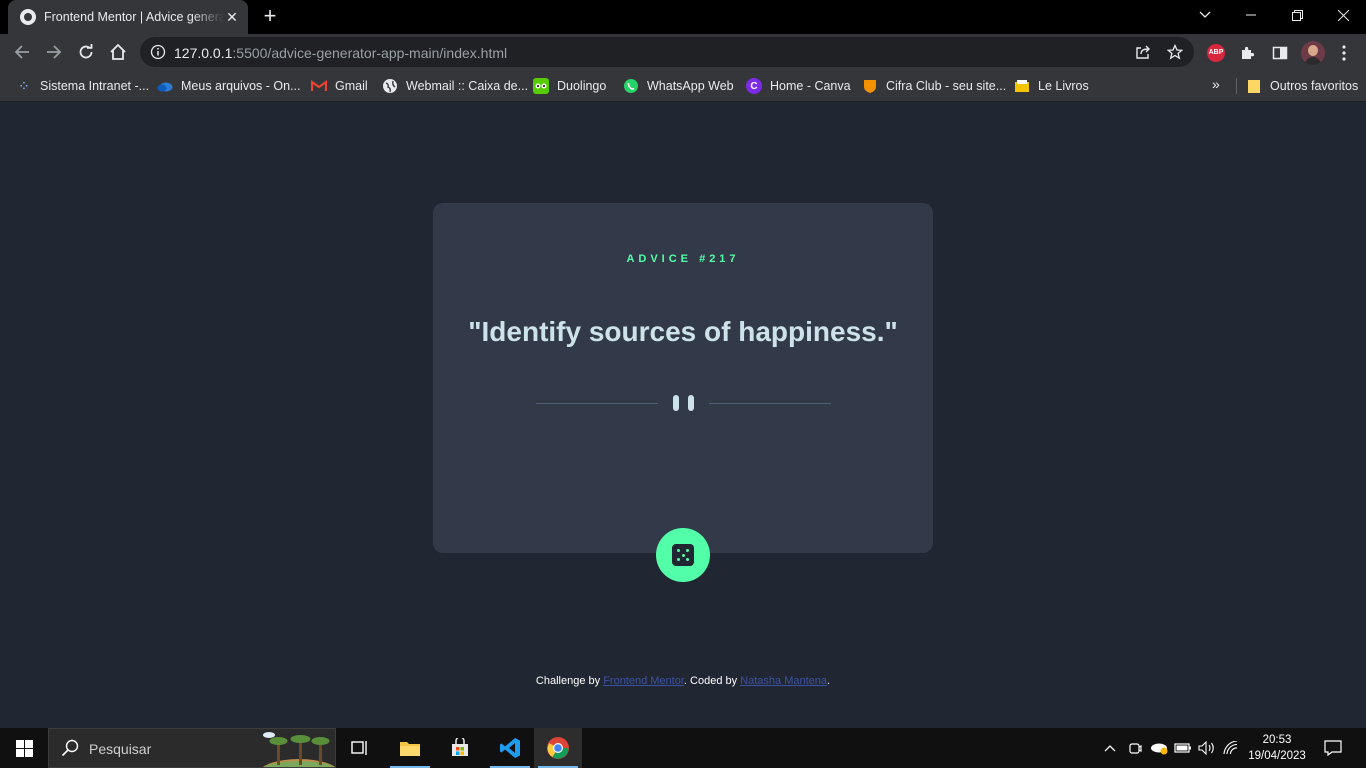 This screenshot has height=768, width=1366. Describe the element at coordinates (678, 86) in the screenshot. I see `bookmark-item: WhatsApp Web` at that location.